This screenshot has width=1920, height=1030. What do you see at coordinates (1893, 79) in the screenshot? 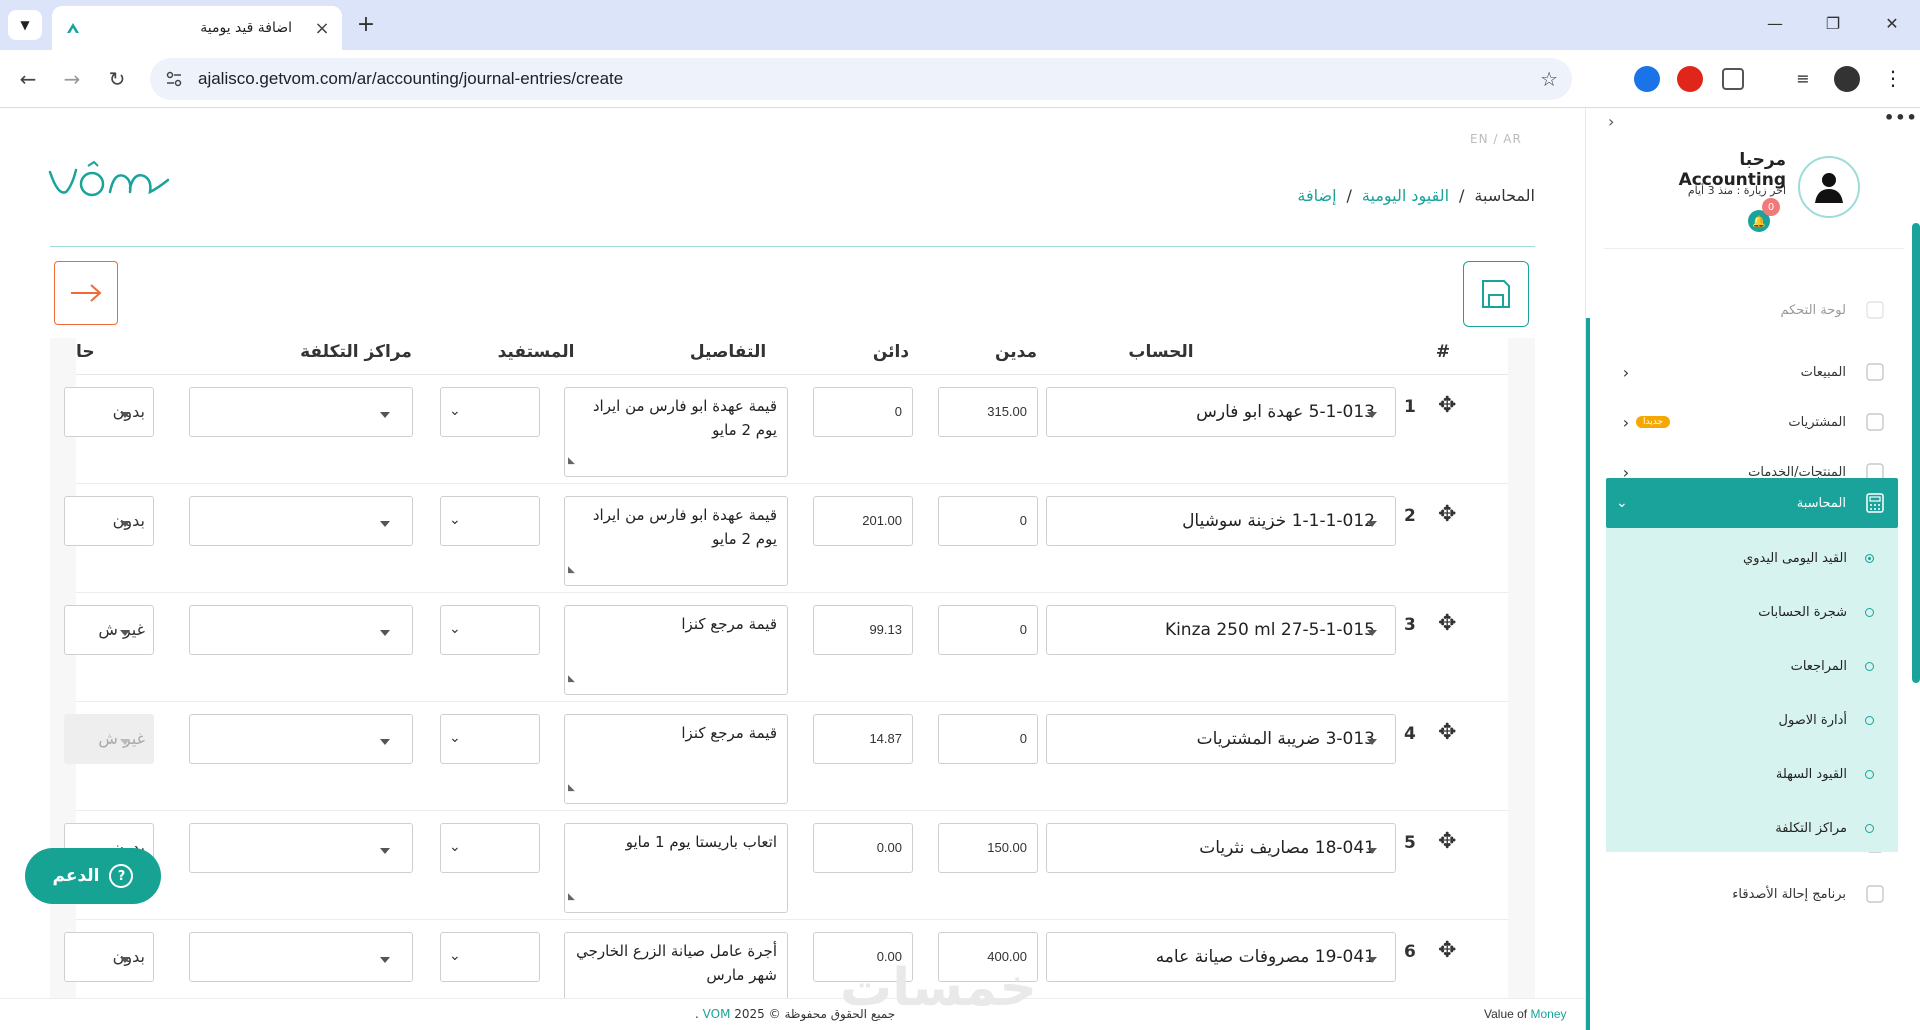
I see `browser-menu-icon: ⋮` at bounding box center [1893, 79].